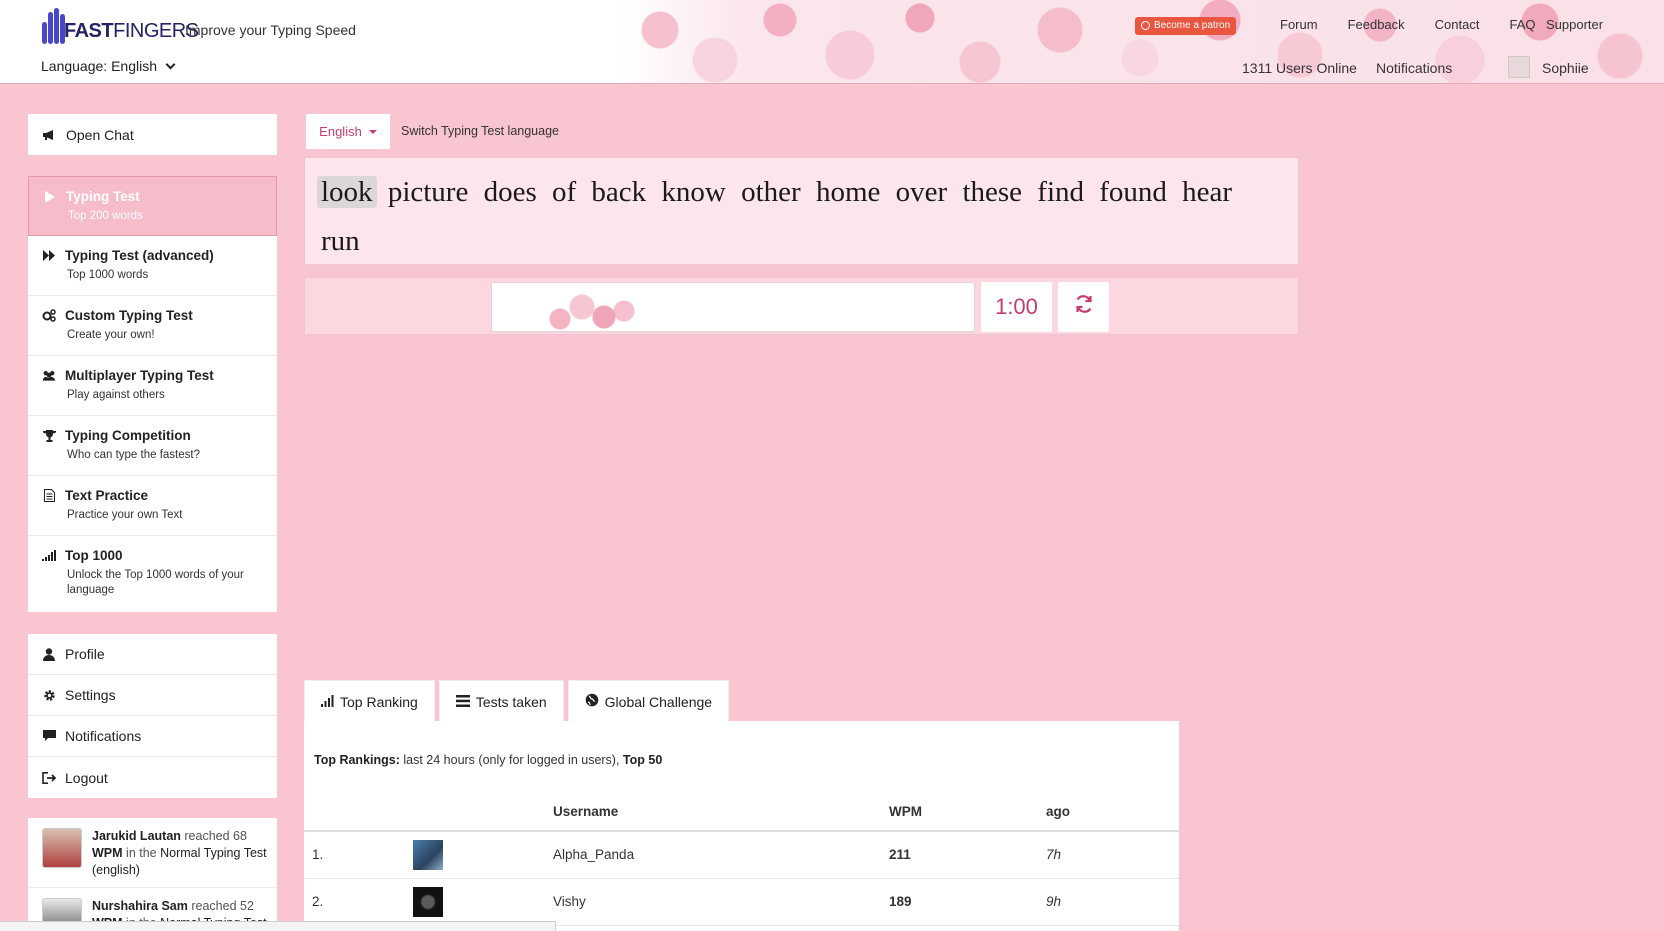  Describe the element at coordinates (340, 241) in the screenshot. I see `word: run` at that location.